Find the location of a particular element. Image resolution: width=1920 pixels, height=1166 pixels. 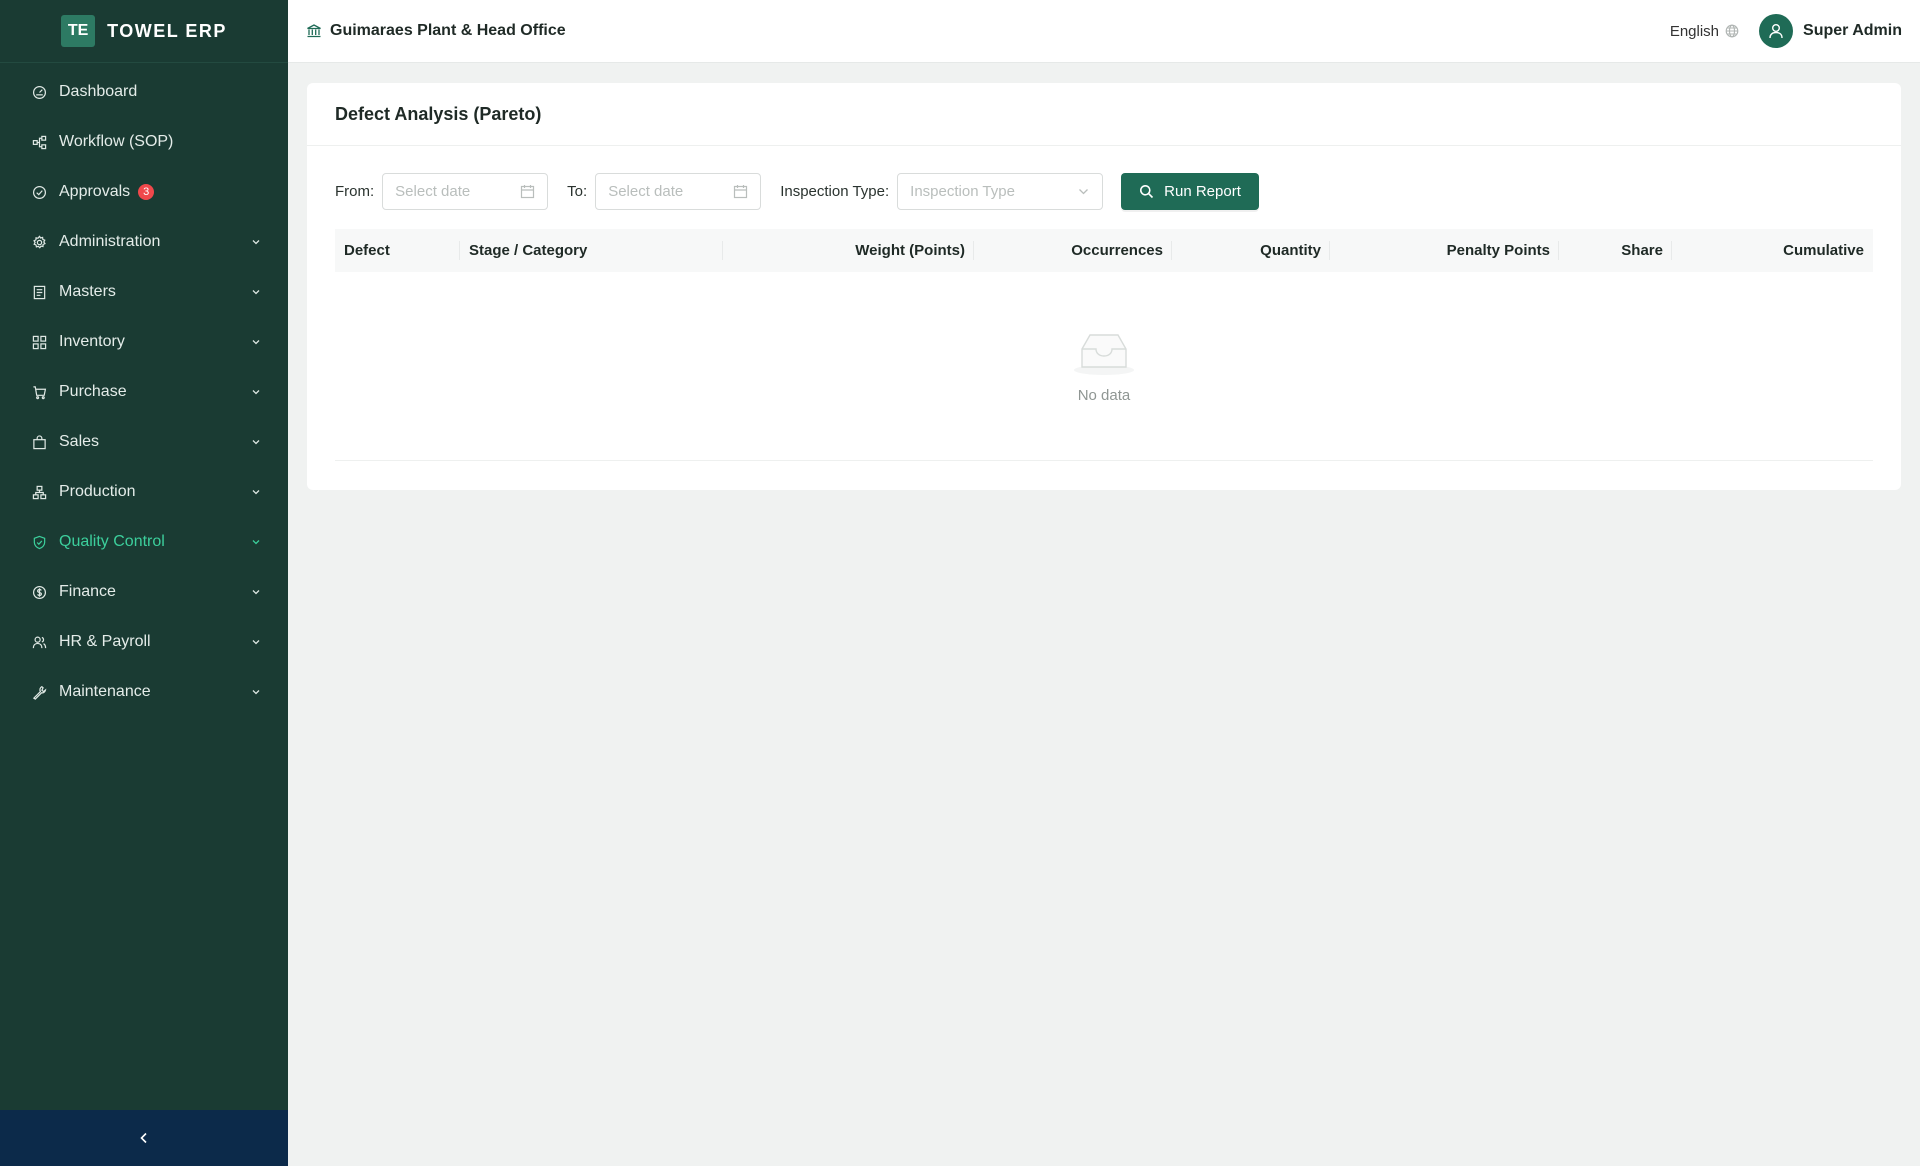

language-selector: English is located at coordinates (1704, 31).